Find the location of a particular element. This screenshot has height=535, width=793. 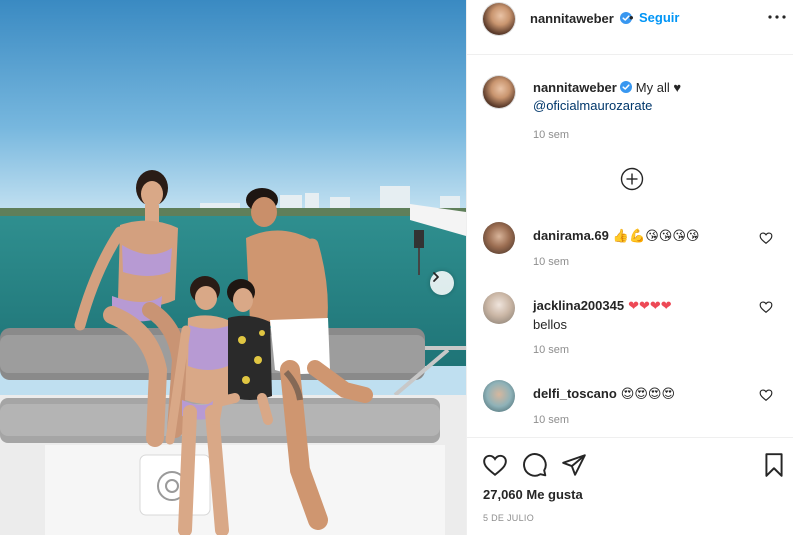

author-avatar is located at coordinates (499, 19).